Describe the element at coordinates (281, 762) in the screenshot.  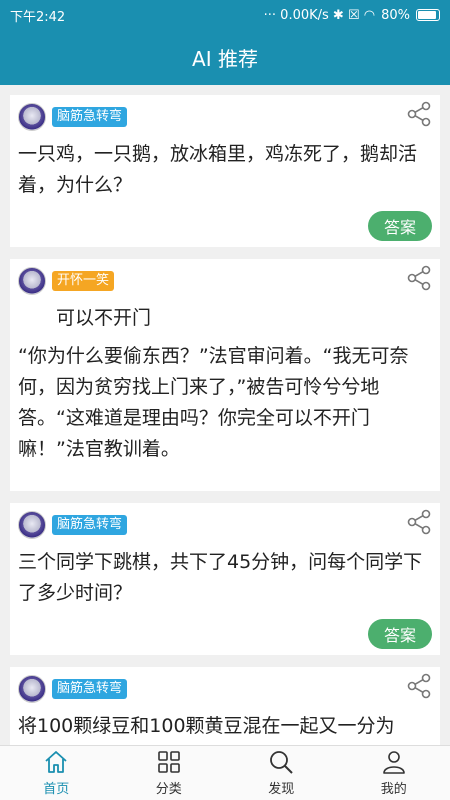
I see `search-icon` at that location.